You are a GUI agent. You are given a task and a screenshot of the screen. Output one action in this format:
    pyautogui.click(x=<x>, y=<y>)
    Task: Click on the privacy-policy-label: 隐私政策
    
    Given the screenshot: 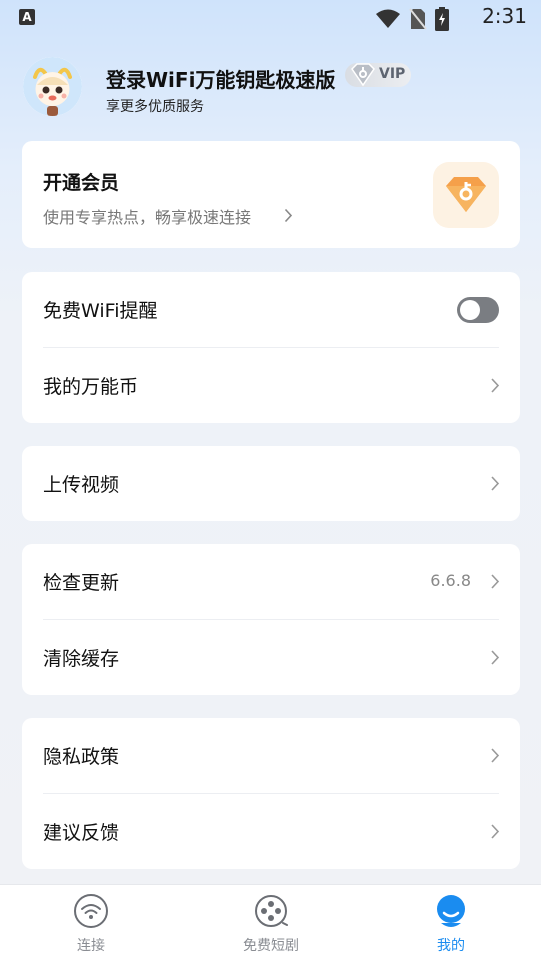 What is the action you would take?
    pyautogui.click(x=81, y=757)
    